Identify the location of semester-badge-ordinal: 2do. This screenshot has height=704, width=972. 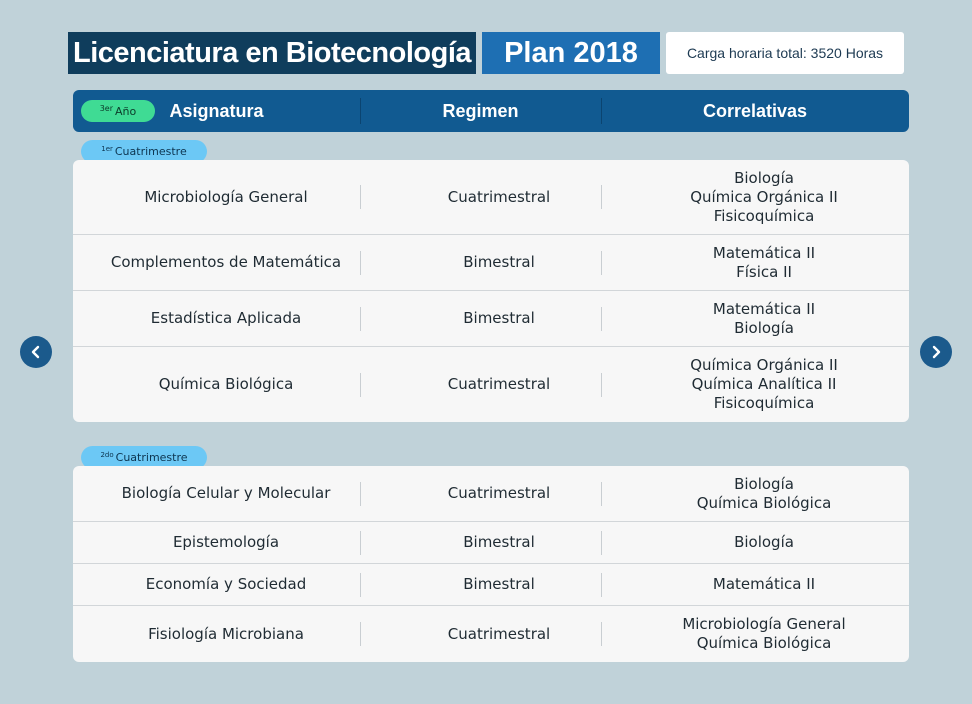
(107, 454).